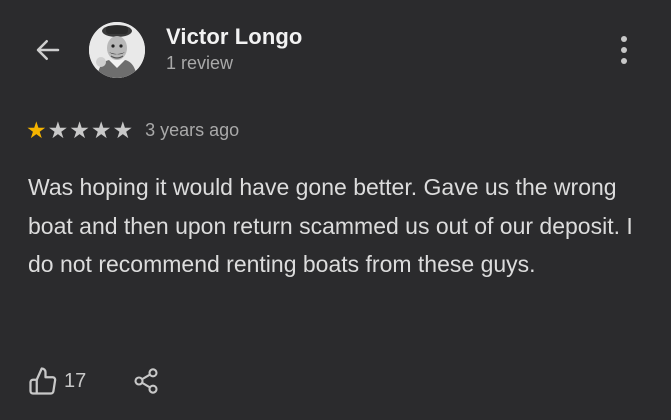  What do you see at coordinates (624, 50) in the screenshot?
I see `more-options-button` at bounding box center [624, 50].